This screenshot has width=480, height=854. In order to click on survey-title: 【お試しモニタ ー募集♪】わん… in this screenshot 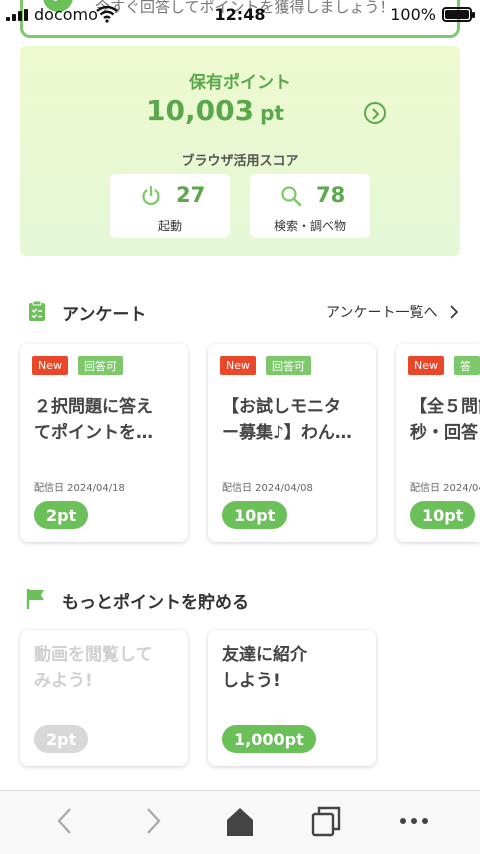, I will do `click(287, 420)`.